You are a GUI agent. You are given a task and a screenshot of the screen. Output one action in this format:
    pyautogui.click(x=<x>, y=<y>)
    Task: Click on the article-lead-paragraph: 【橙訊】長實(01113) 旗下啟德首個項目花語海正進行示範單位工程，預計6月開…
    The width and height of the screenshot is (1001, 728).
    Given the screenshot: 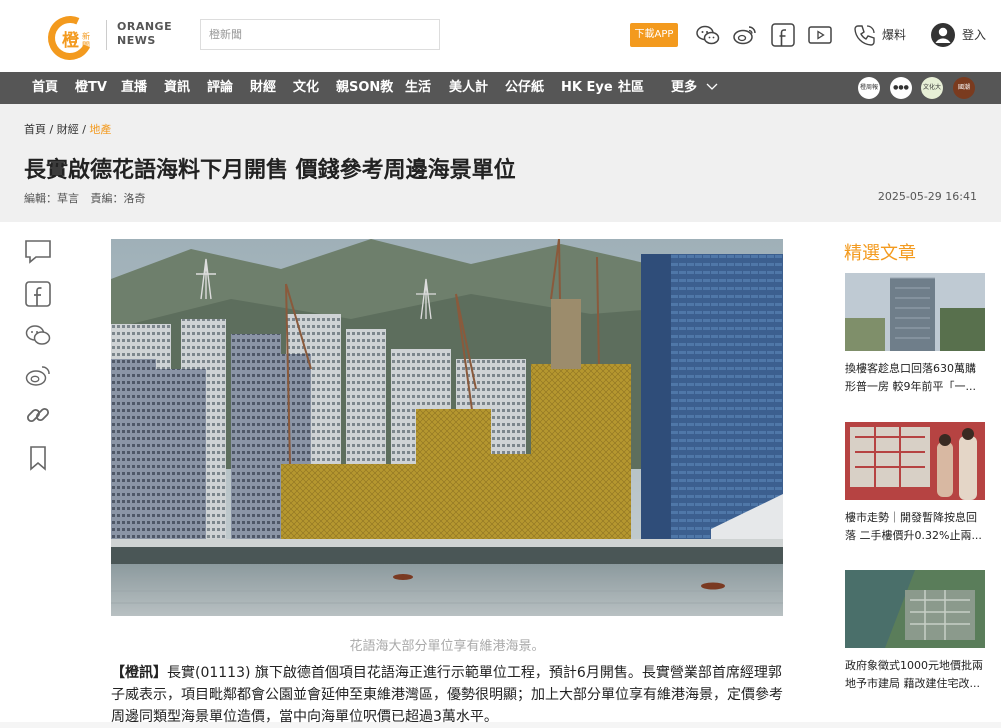 What is the action you would take?
    pyautogui.click(x=447, y=695)
    